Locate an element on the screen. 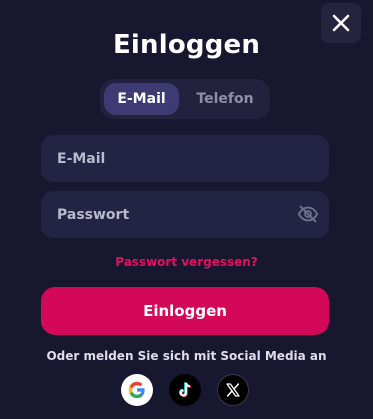 The width and height of the screenshot is (373, 419). dialog-title: Einloggen is located at coordinates (186, 45).